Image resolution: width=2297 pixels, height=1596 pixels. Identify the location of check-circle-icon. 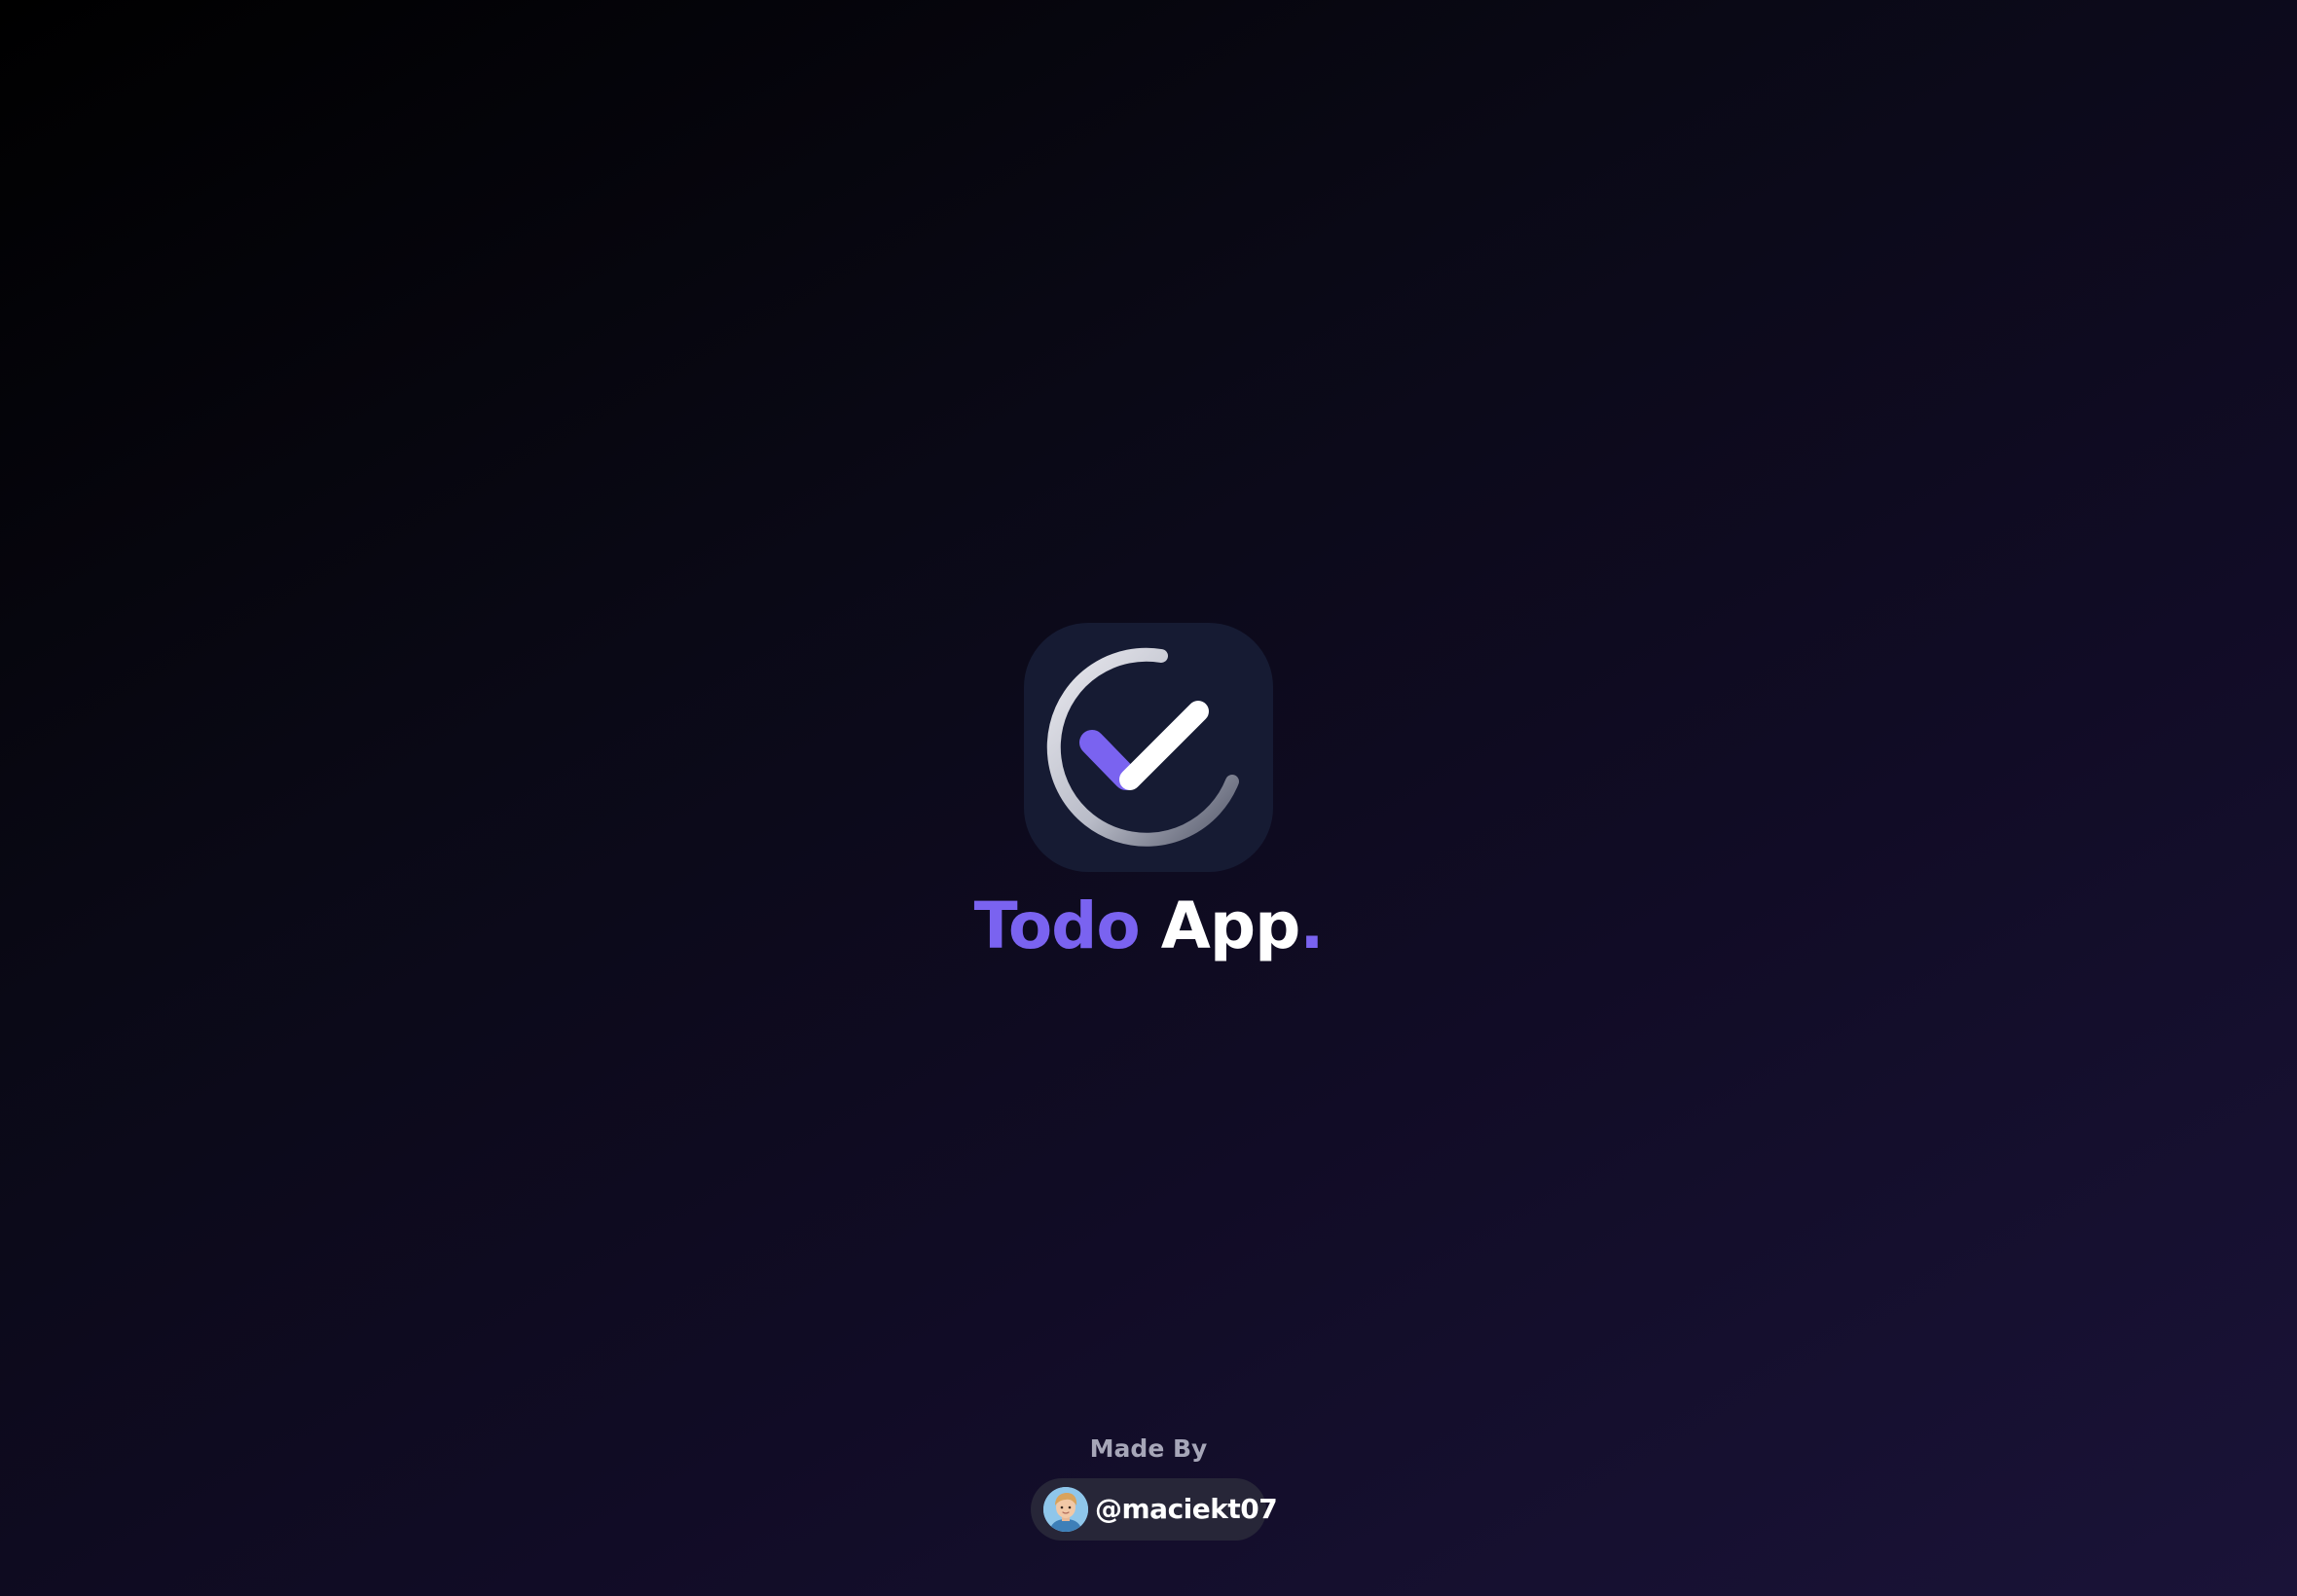
(1142, 747).